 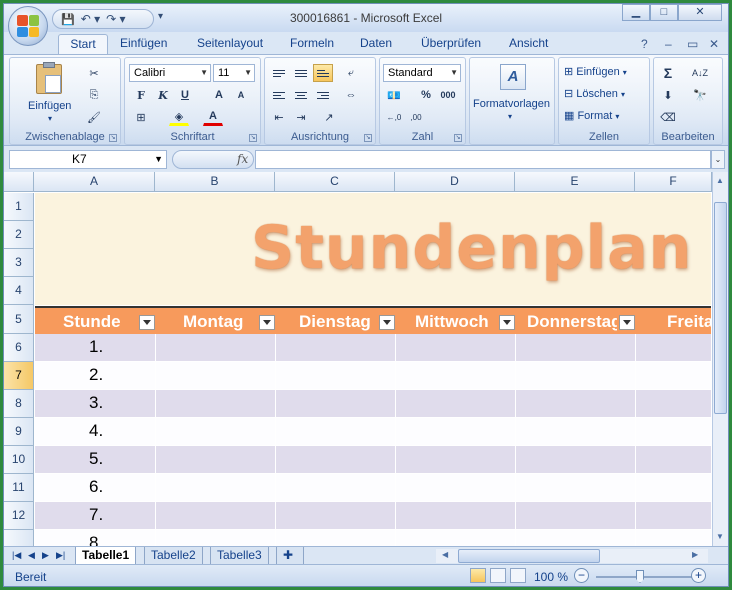 I want to click on scroll-left-icon: ◀, so click(x=445, y=554).